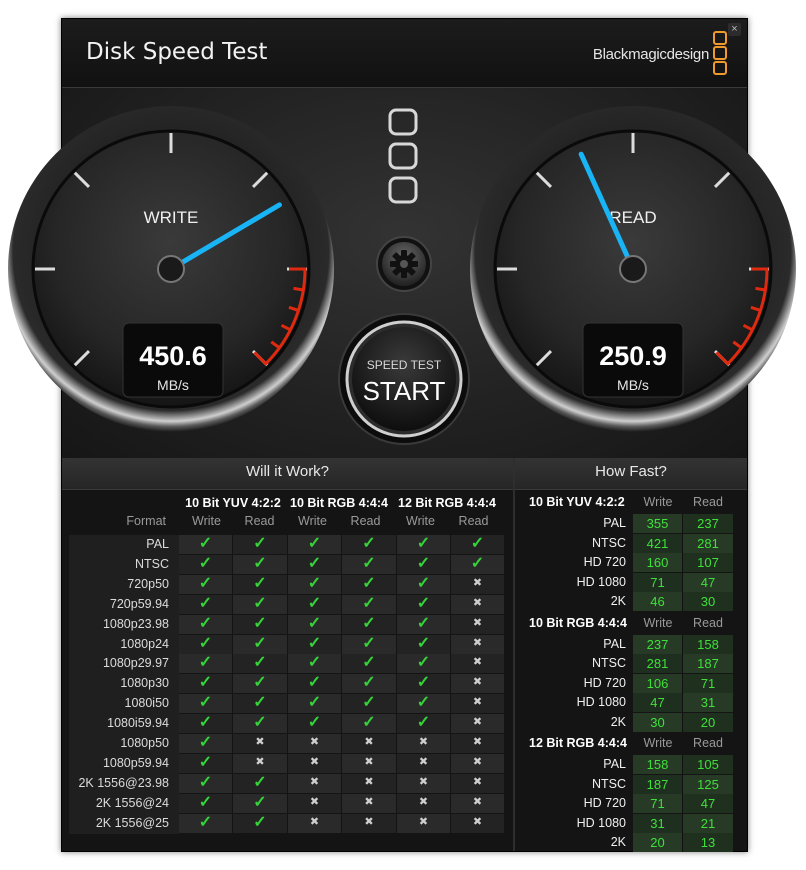 This screenshot has height=870, width=806. What do you see at coordinates (287, 823) in the screenshot?
I see `table-row: 2K 1556@25 ✓ ✓ ✖ ✖ ✖ ✖` at bounding box center [287, 823].